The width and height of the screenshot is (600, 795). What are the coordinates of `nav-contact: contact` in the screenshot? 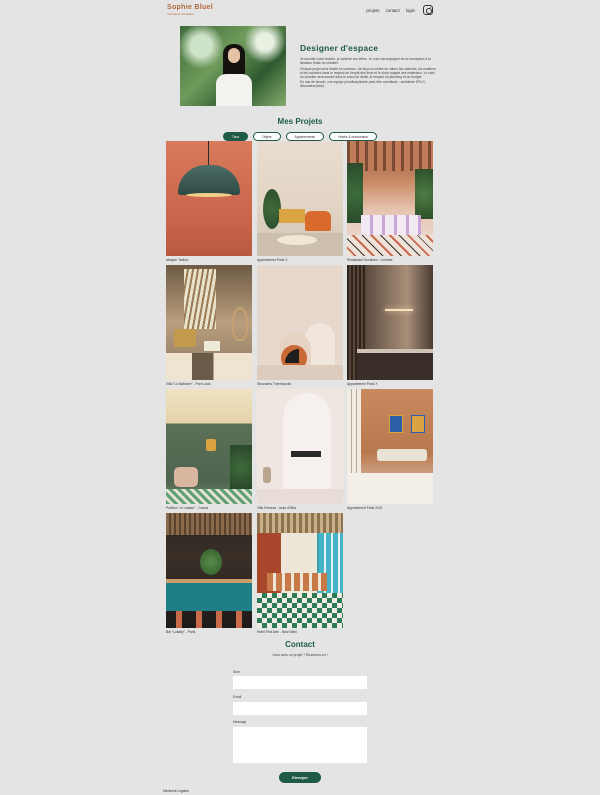 It's located at (393, 10).